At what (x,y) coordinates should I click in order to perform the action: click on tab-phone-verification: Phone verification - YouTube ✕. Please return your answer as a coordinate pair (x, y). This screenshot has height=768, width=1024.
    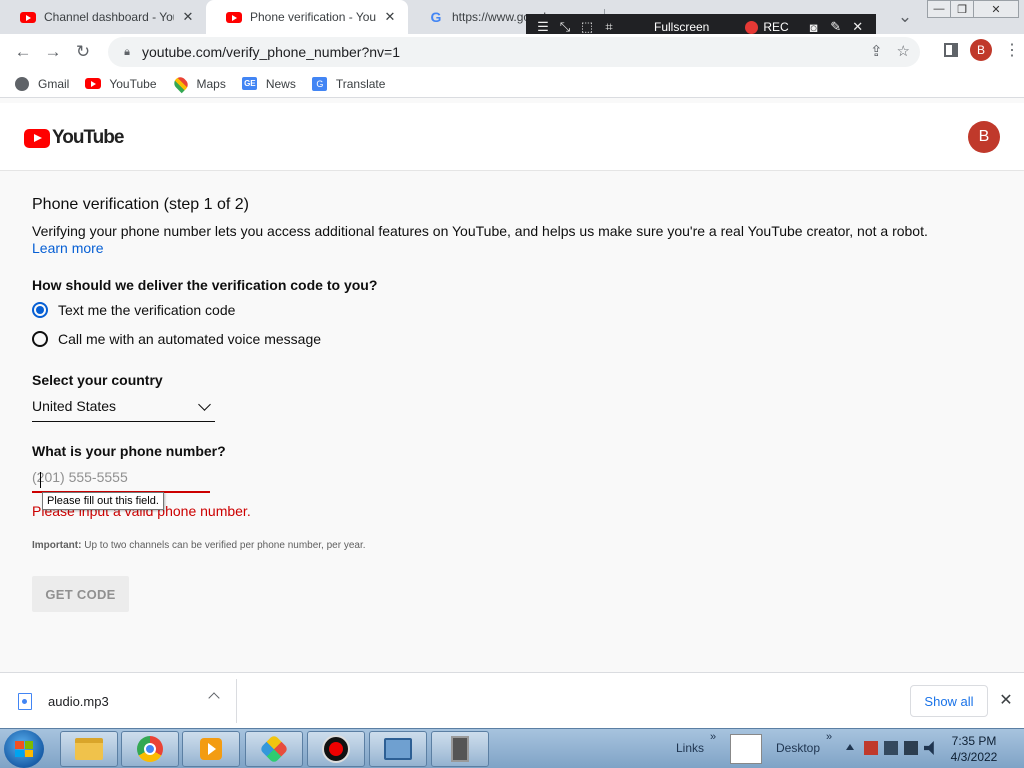
    Looking at the image, I should click on (307, 17).